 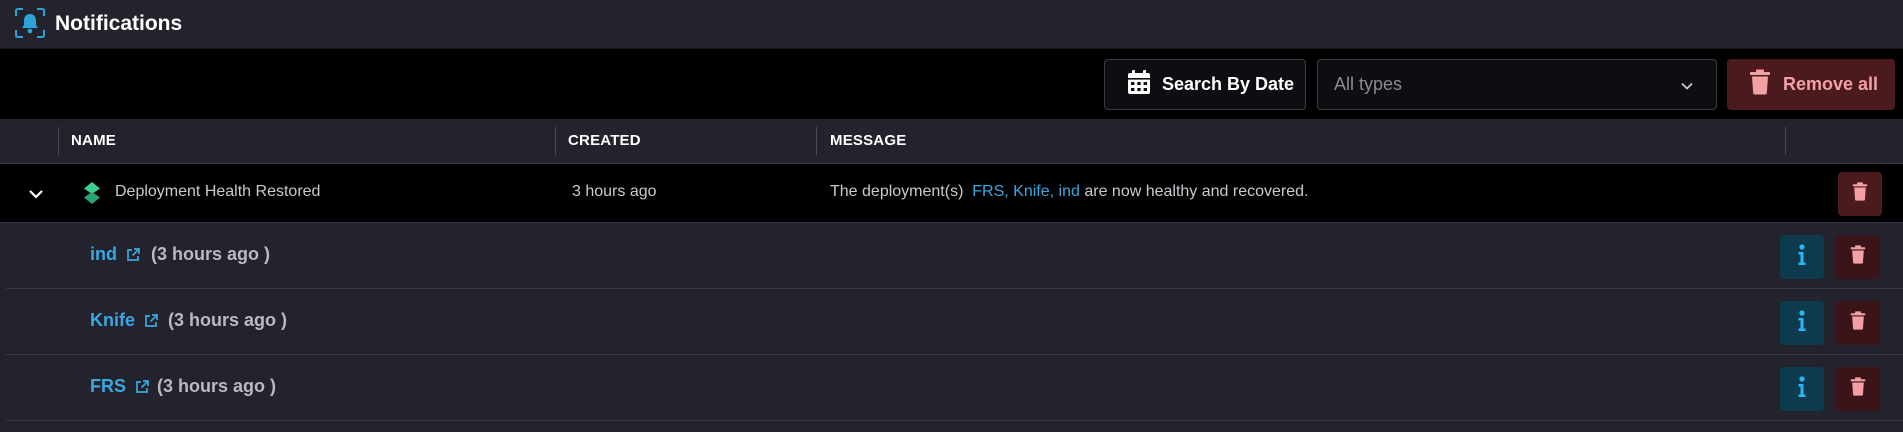 I want to click on deployment-name: Knife, so click(x=112, y=320).